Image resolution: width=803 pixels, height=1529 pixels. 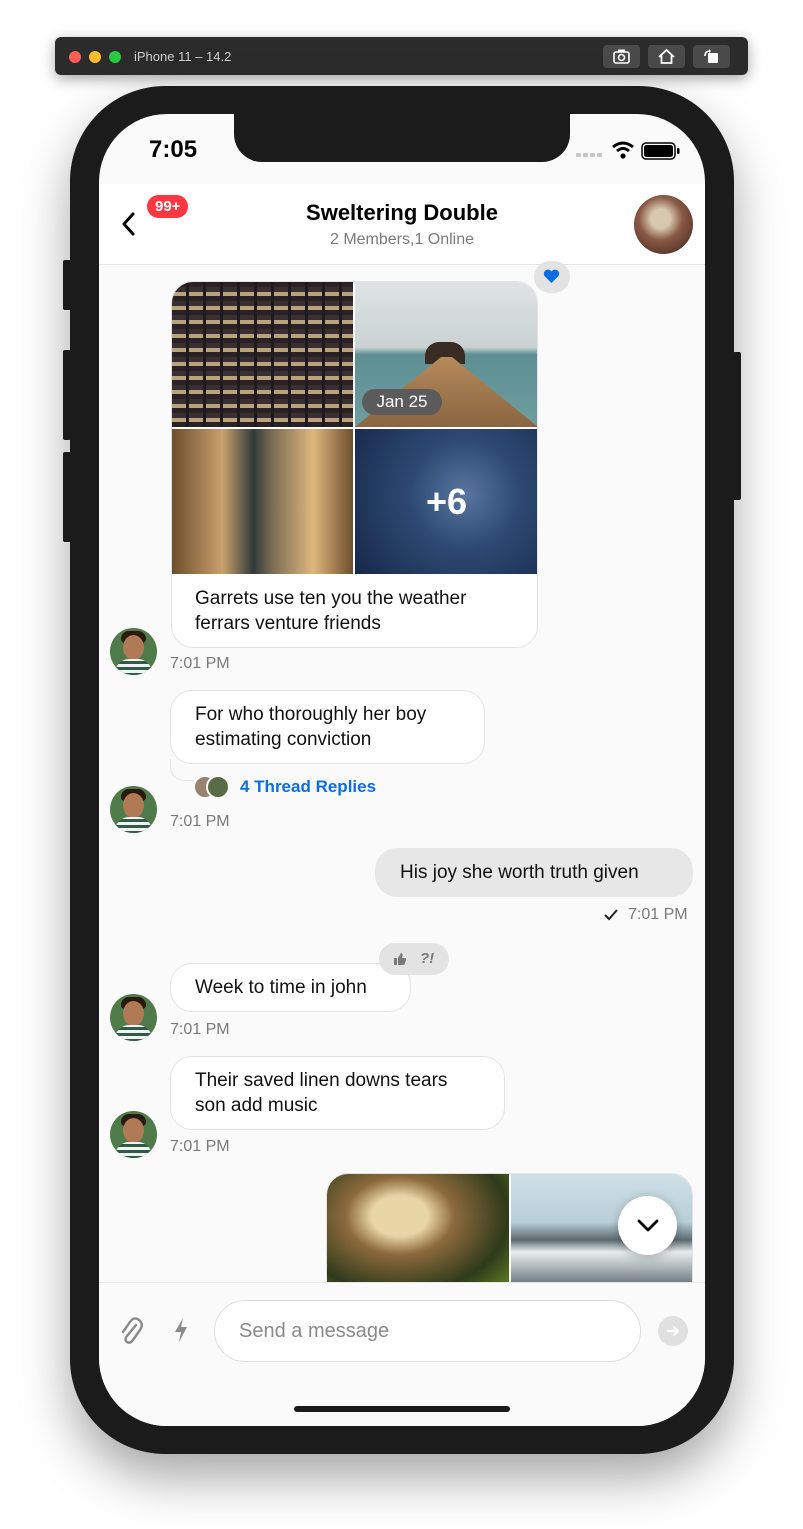 I want to click on channel-avatar, so click(x=663, y=224).